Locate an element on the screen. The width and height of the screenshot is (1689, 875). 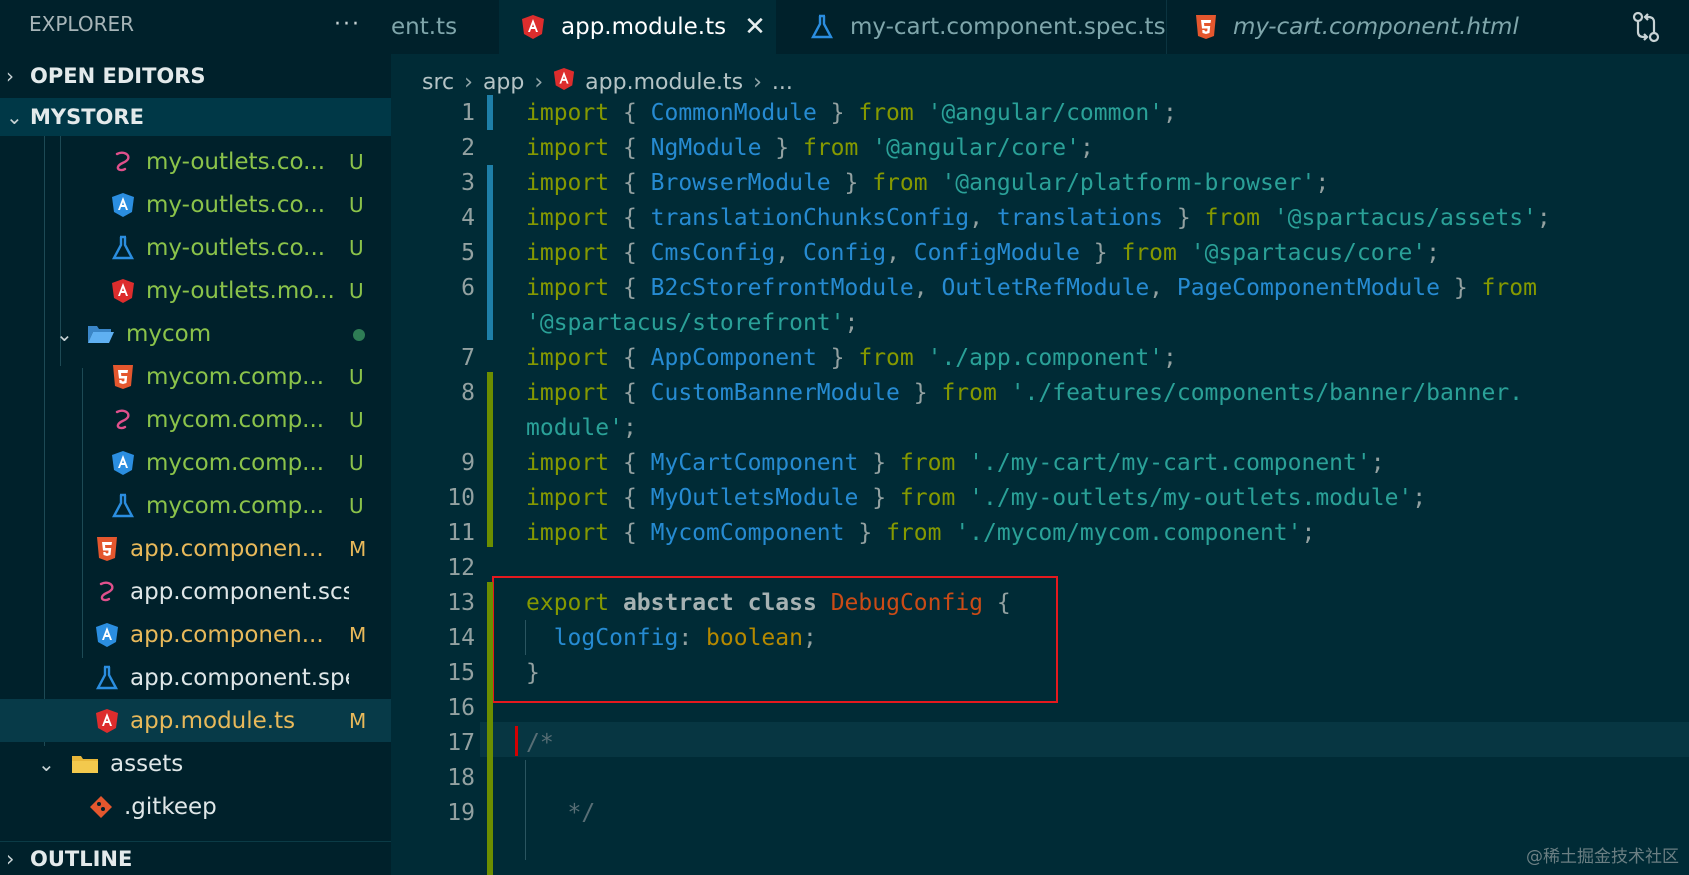
tree-item-selected: app.module.ts M is located at coordinates (195, 720).